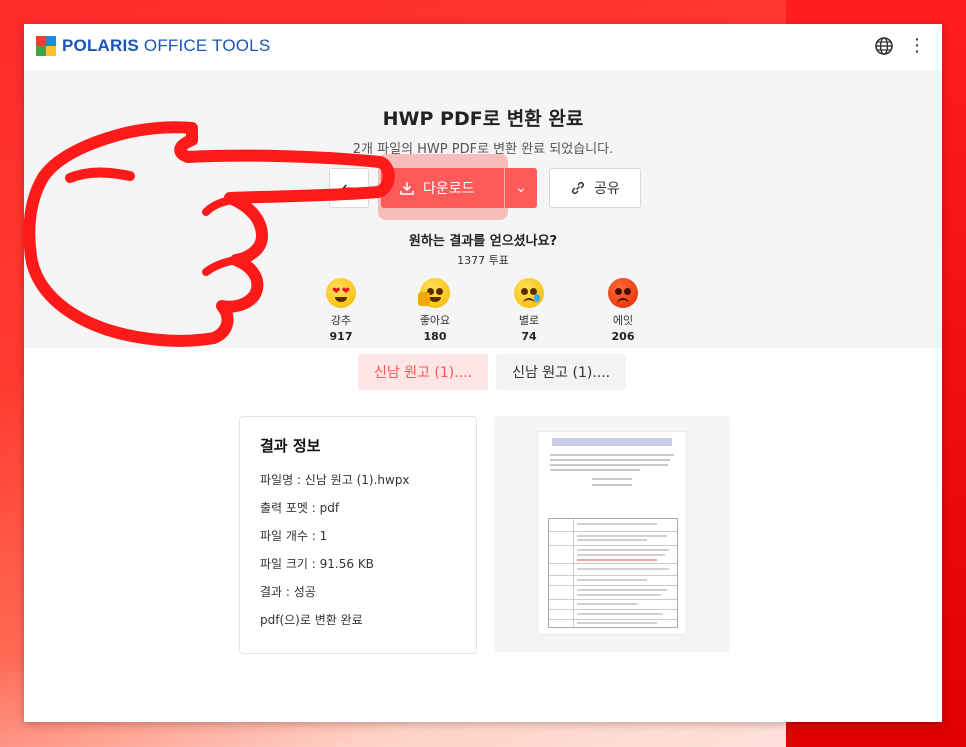 The height and width of the screenshot is (747, 966). I want to click on top-bar: POLARIS OFFICE TOOLS ⋮, so click(483, 47).